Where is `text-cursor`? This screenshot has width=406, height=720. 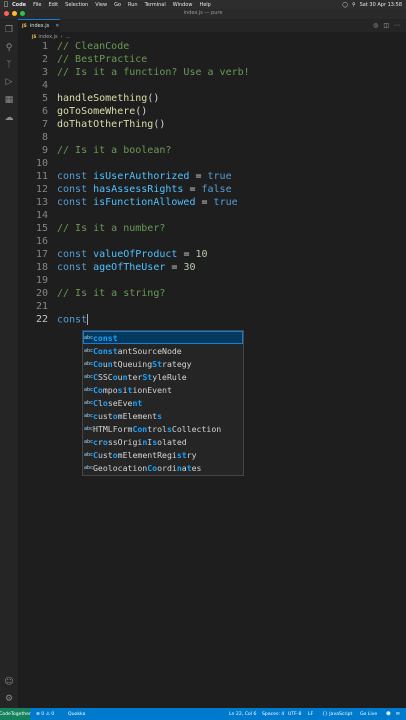
text-cursor is located at coordinates (88, 319).